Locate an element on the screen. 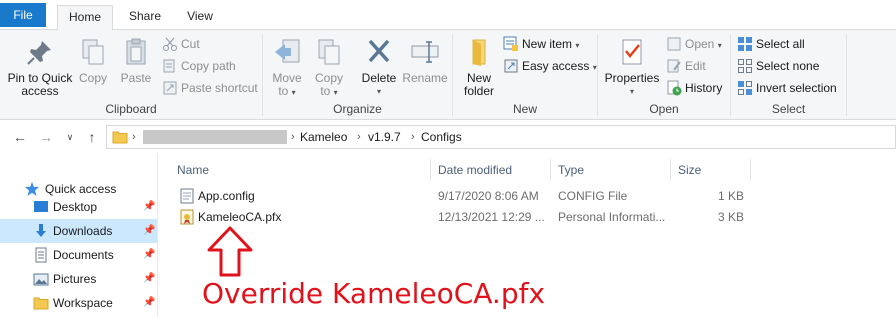 The image size is (896, 317). nav-item-label: Desktop is located at coordinates (75, 207).